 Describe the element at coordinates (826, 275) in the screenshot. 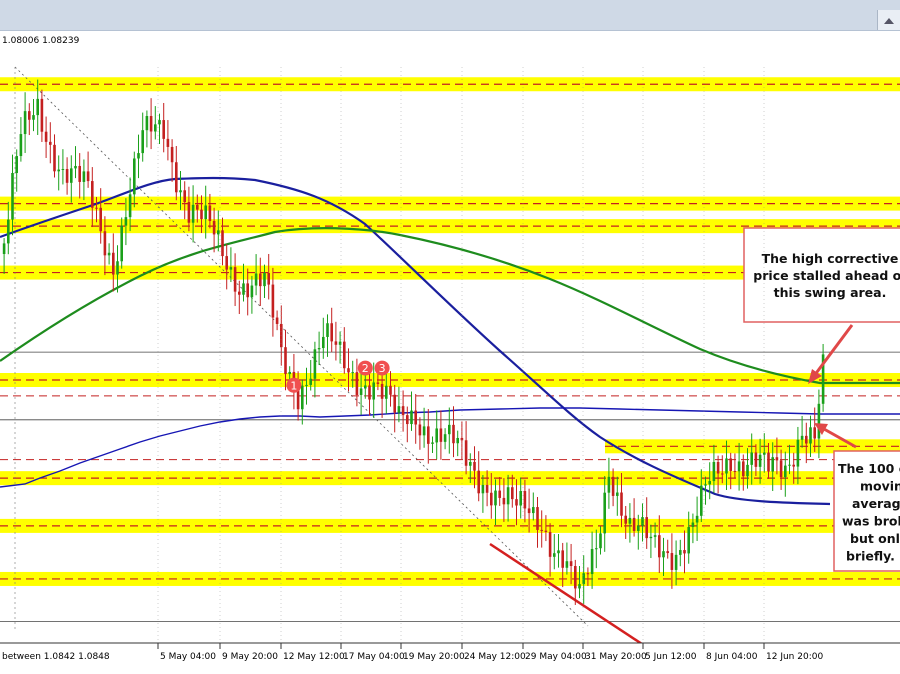

I see `callout-text: price stalled ahead of` at that location.